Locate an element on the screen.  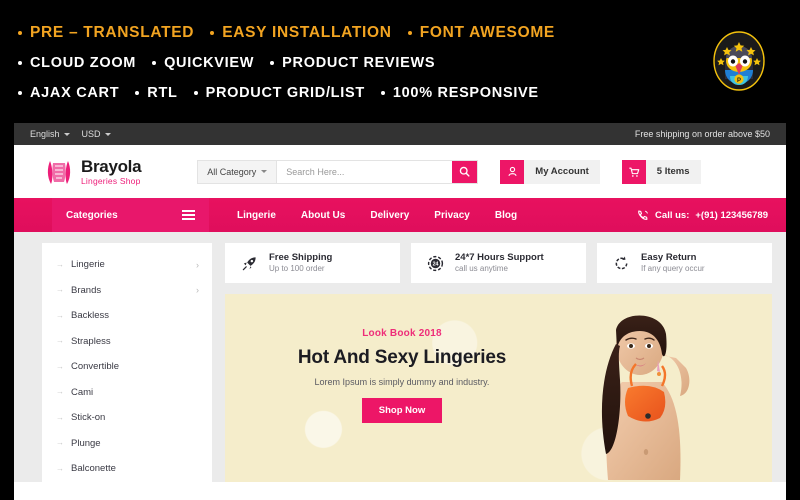
search-icon is located at coordinates (465, 171).